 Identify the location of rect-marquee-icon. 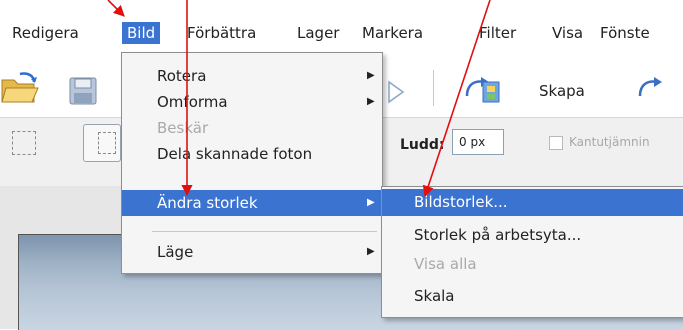
(24, 143).